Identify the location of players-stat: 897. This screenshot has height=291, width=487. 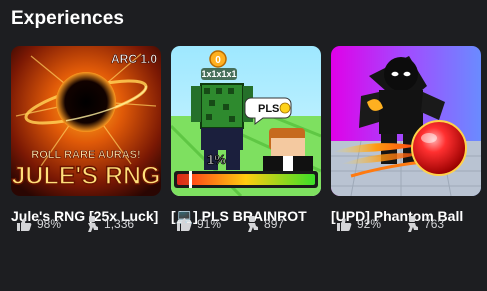
(265, 224).